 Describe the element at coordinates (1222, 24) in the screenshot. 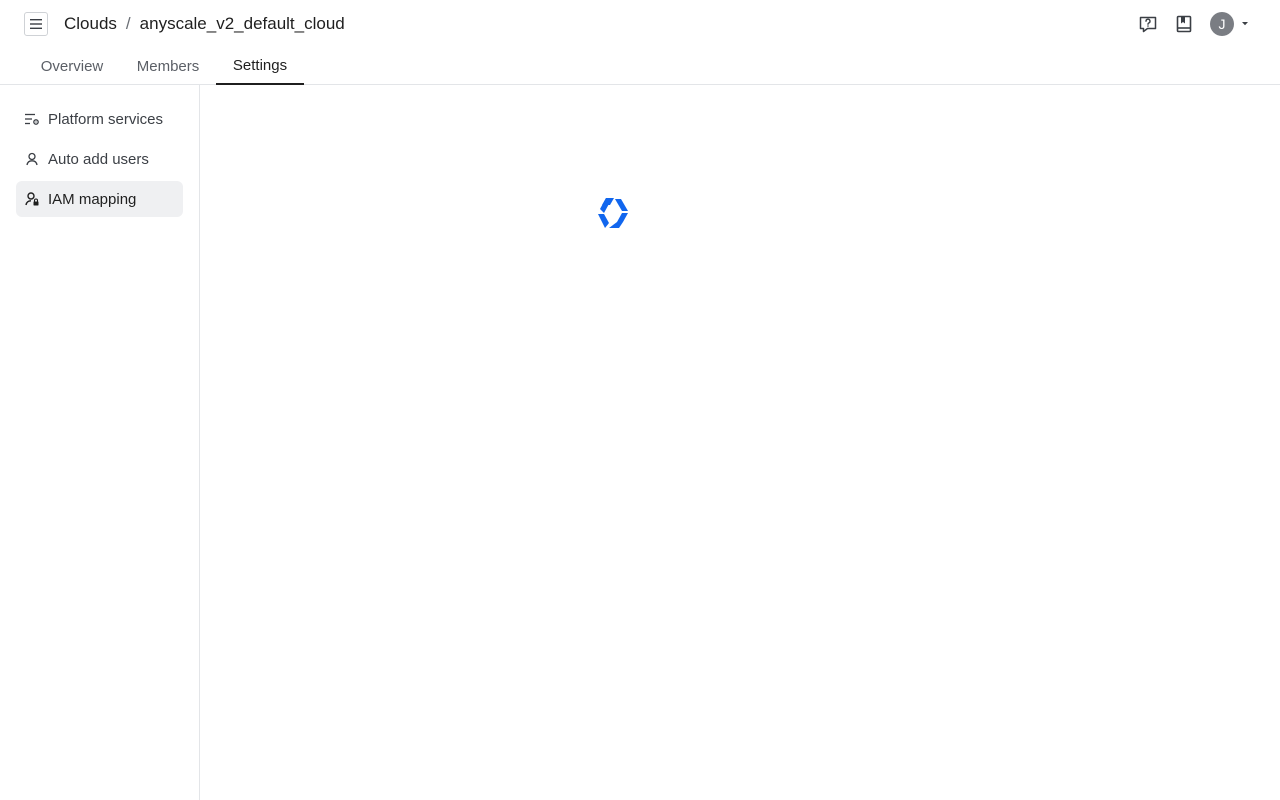

I see `user-avatar: J` at that location.